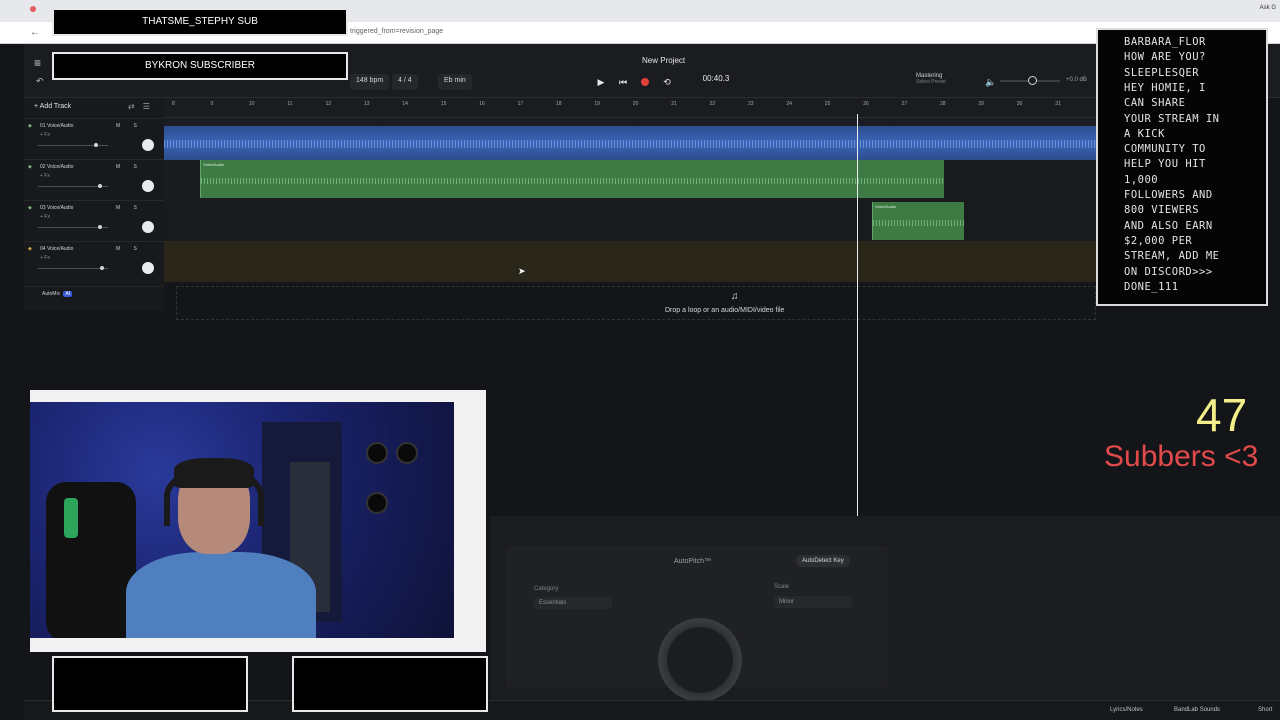  What do you see at coordinates (33, 9) in the screenshot?
I see `tab-close-dot` at bounding box center [33, 9].